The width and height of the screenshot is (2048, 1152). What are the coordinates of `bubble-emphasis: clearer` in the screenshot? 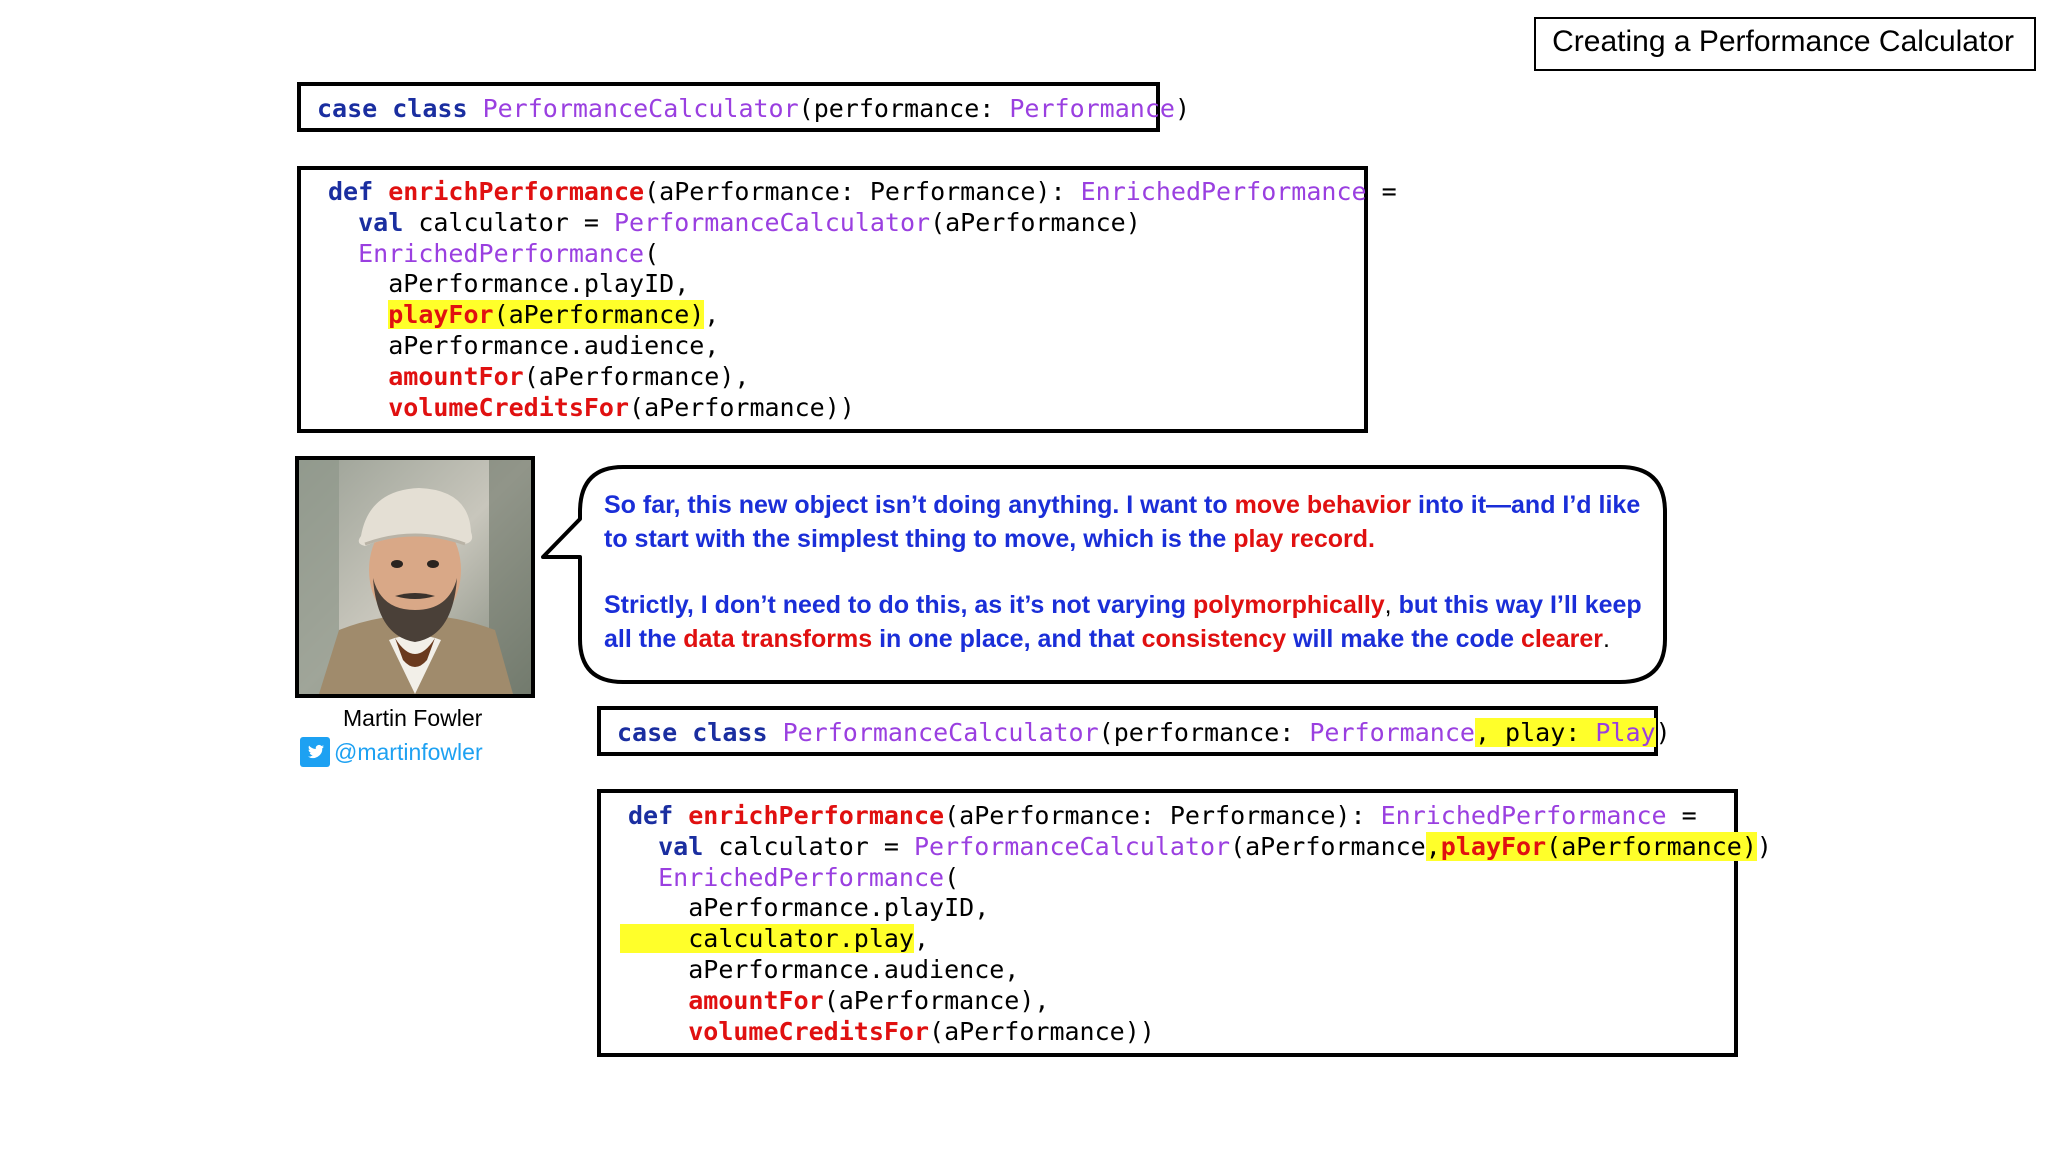 It's located at (1561, 639).